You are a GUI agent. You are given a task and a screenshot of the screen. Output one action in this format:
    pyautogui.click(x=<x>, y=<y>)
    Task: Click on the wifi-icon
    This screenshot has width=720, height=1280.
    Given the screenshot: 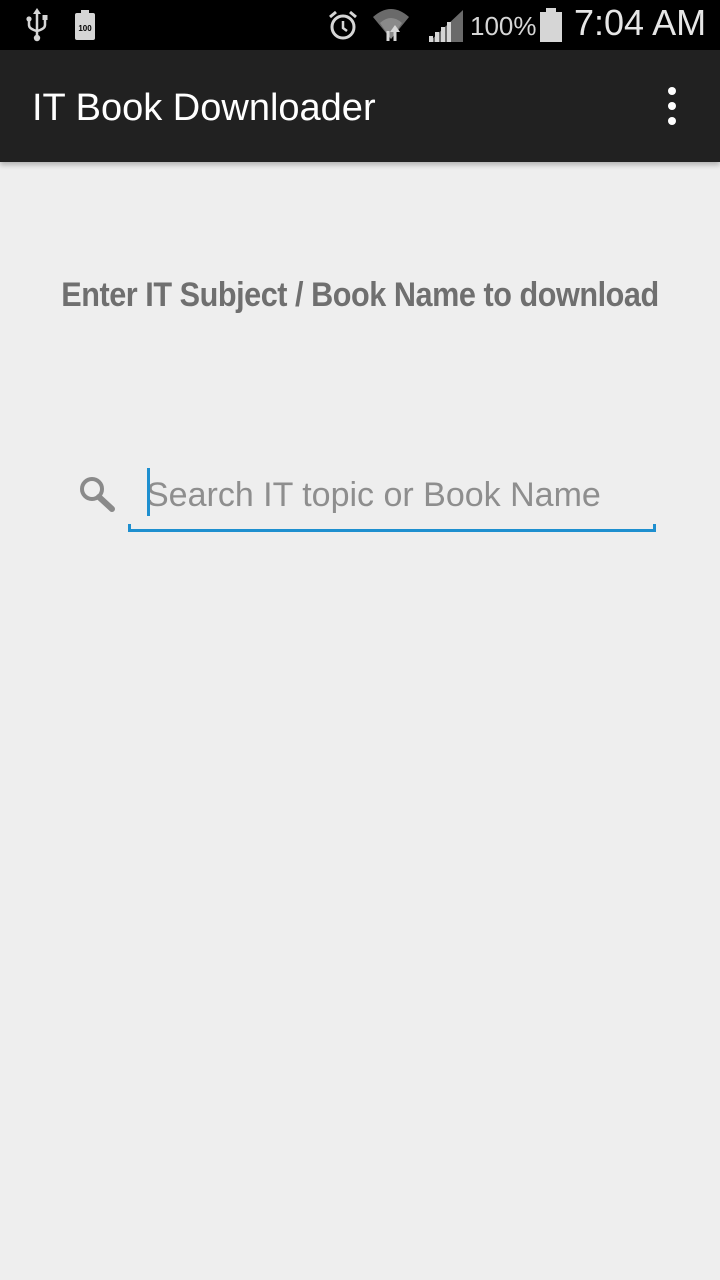 What is the action you would take?
    pyautogui.click(x=391, y=25)
    